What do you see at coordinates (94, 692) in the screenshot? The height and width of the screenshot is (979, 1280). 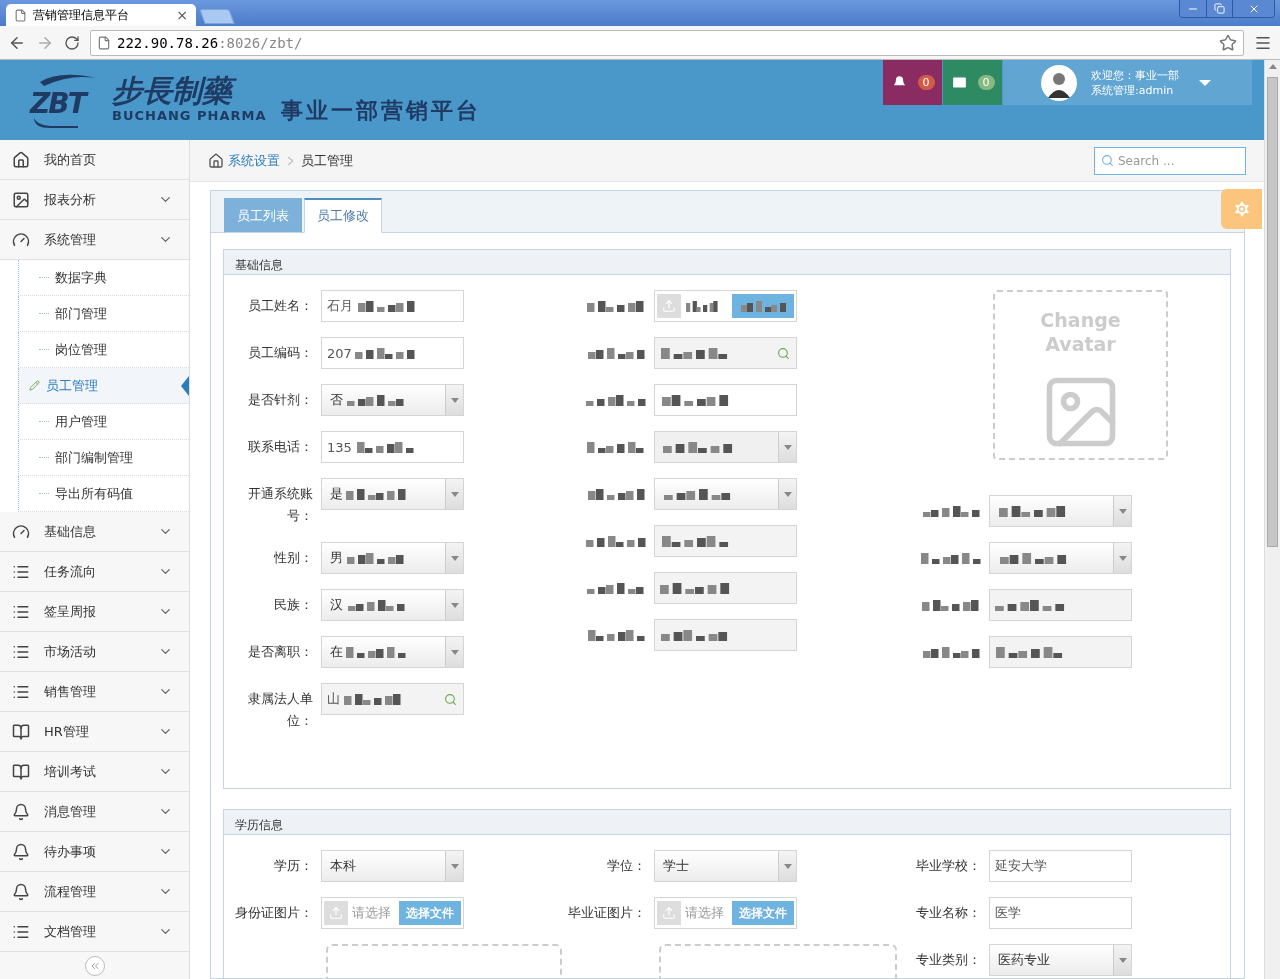 I see `sidebar-item: 销售管理` at bounding box center [94, 692].